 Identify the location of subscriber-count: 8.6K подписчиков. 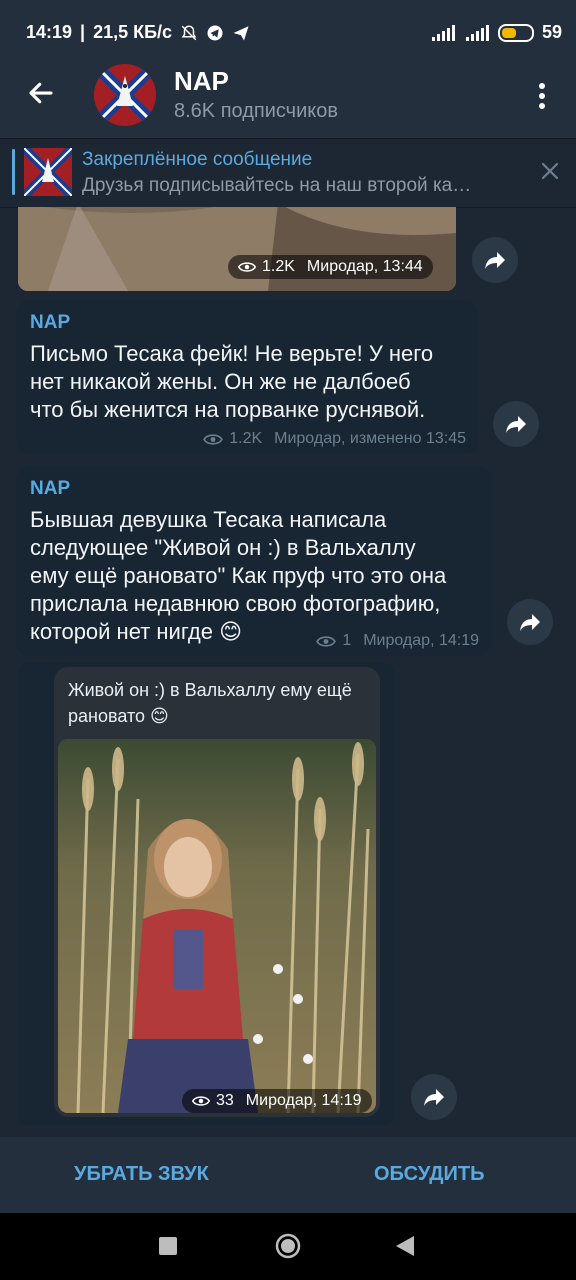
(256, 111).